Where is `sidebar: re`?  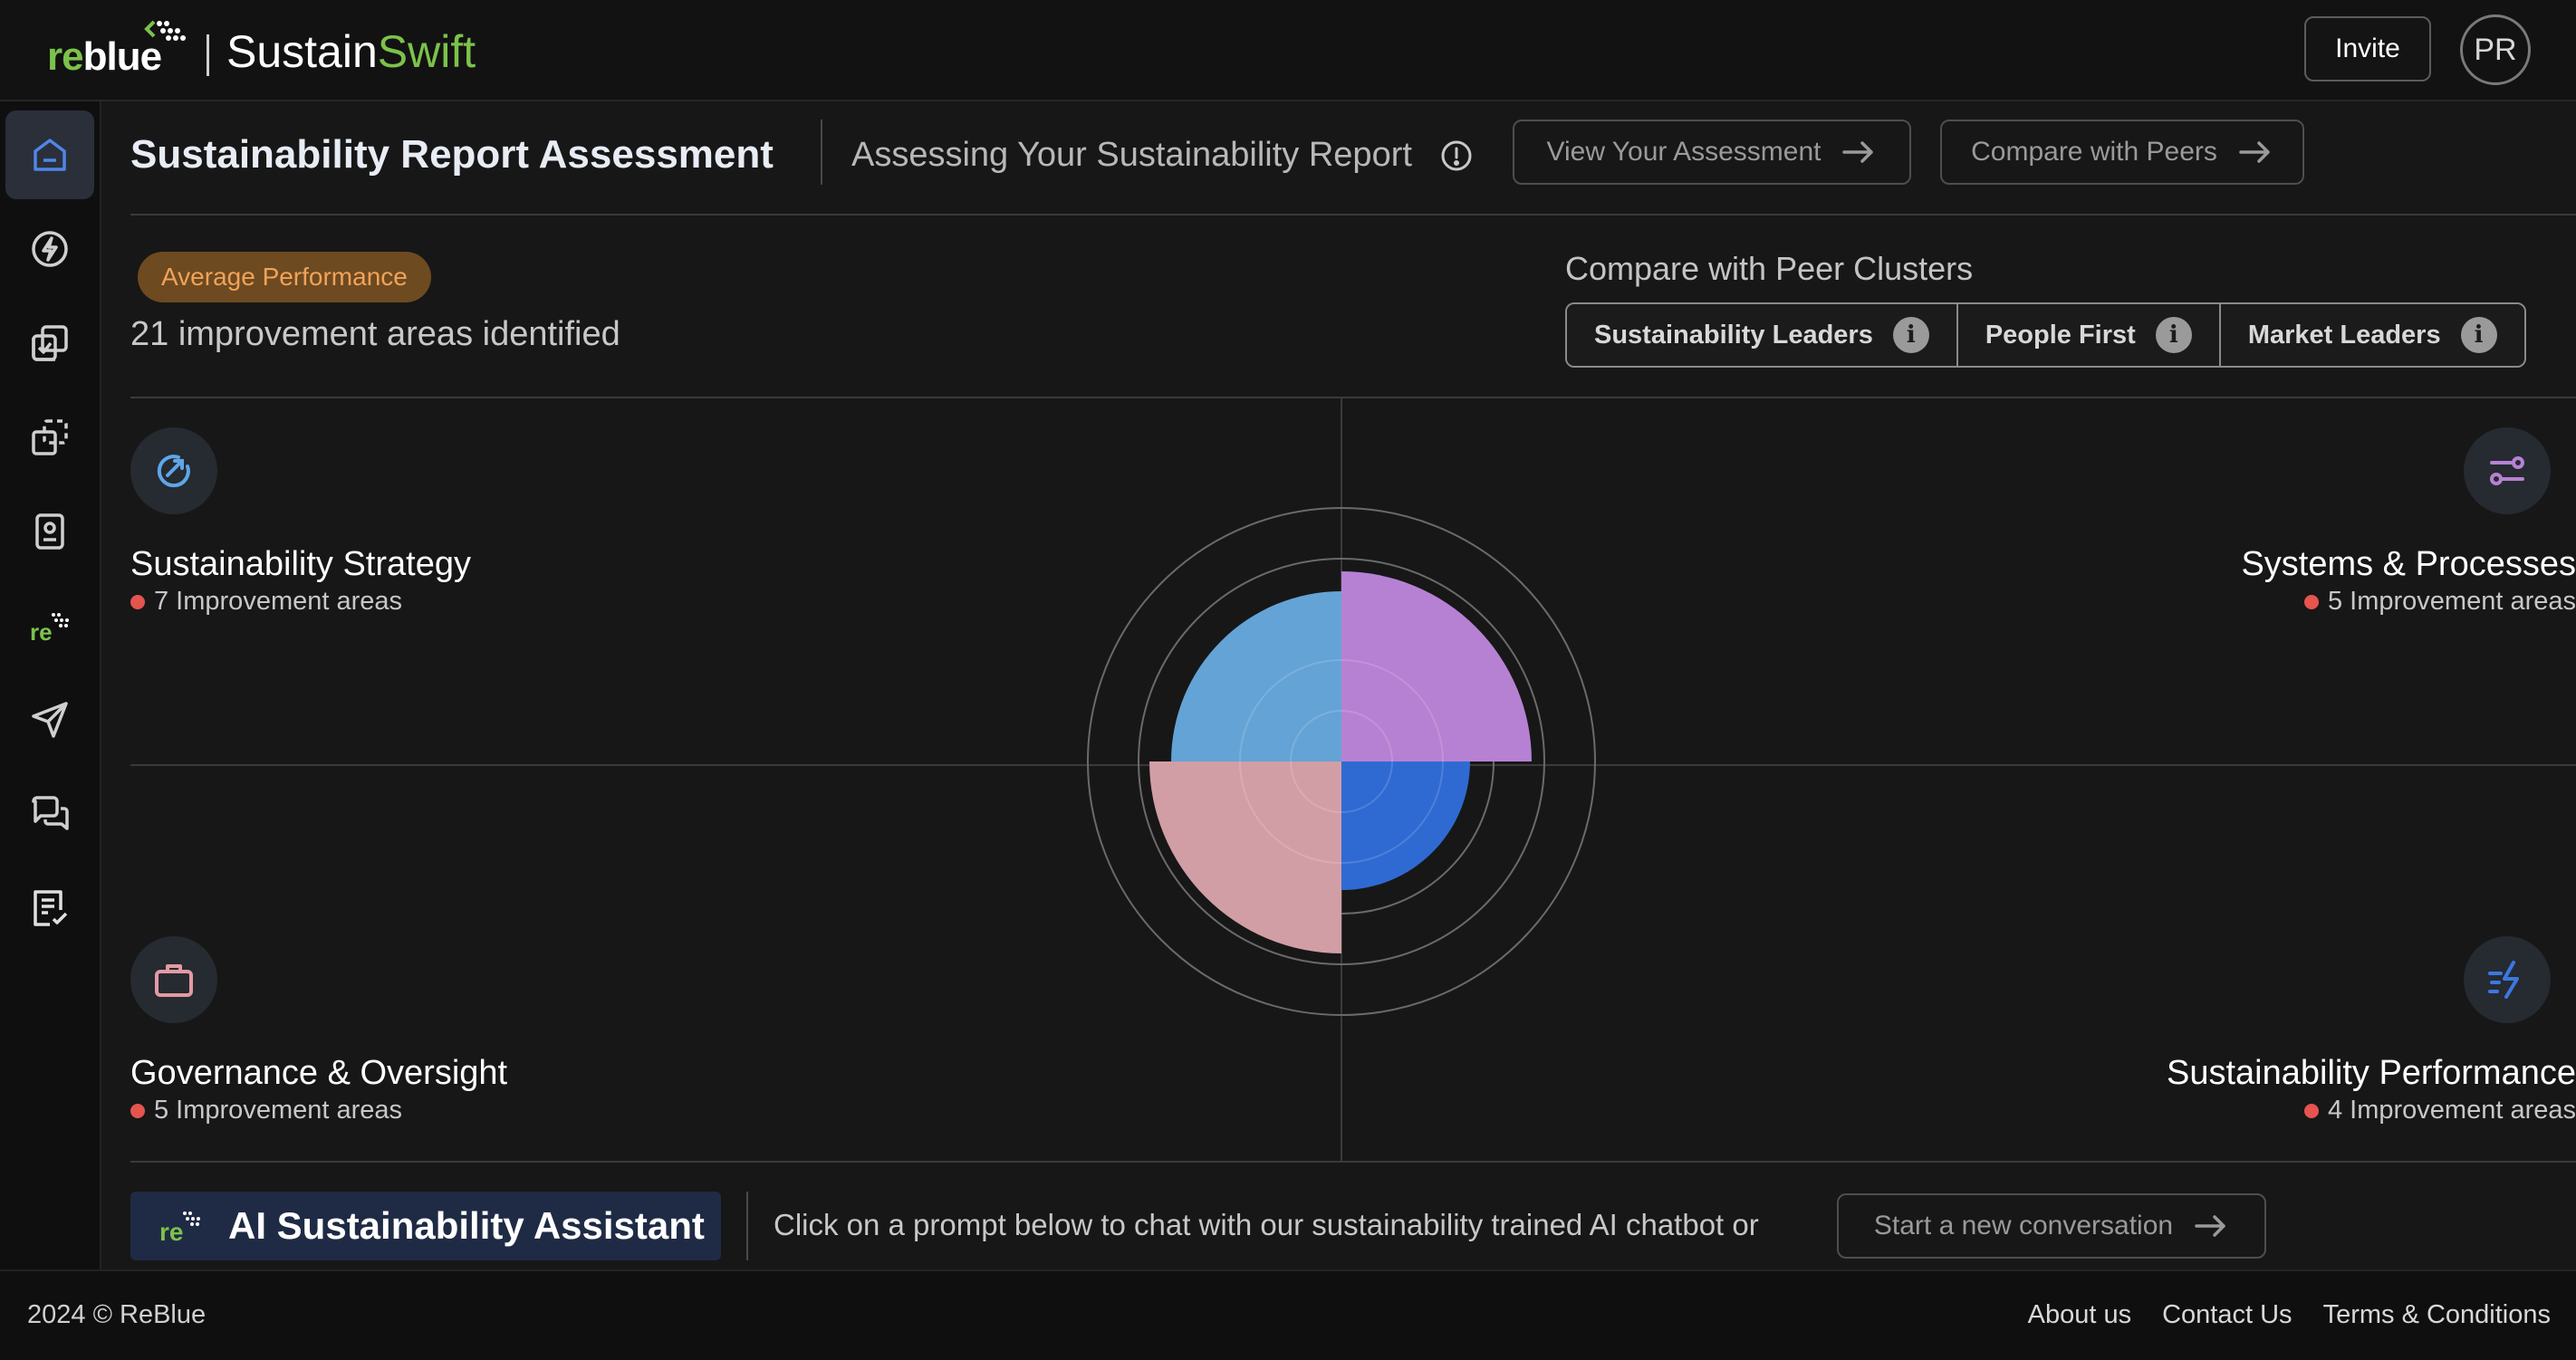
sidebar: re is located at coordinates (50, 685).